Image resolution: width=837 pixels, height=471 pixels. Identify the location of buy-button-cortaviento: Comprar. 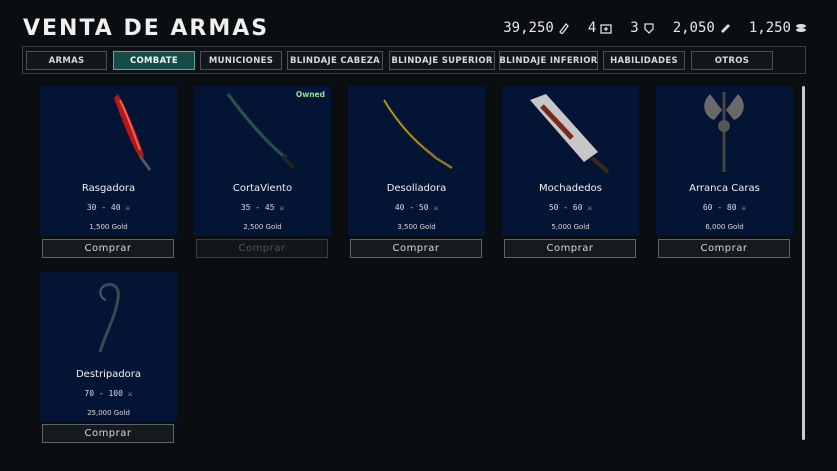
(262, 248).